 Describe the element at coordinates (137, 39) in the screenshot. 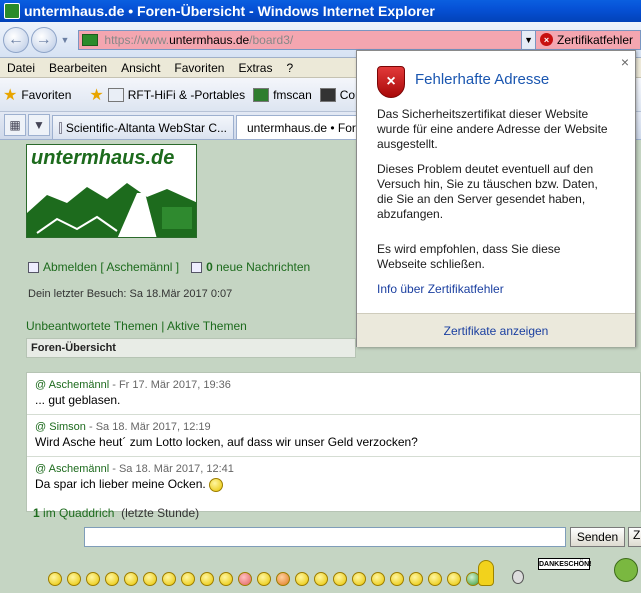

I see `url-scheme: https://www.` at that location.